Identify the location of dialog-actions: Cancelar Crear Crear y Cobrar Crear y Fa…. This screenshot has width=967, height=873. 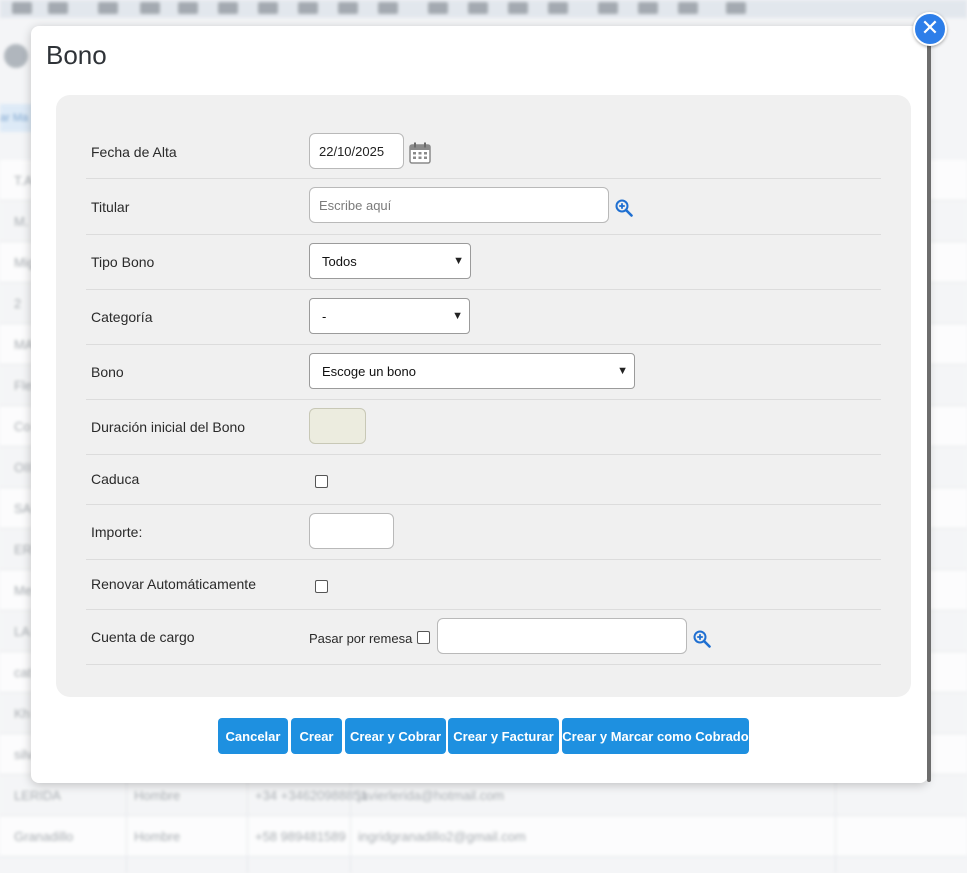
(479, 736).